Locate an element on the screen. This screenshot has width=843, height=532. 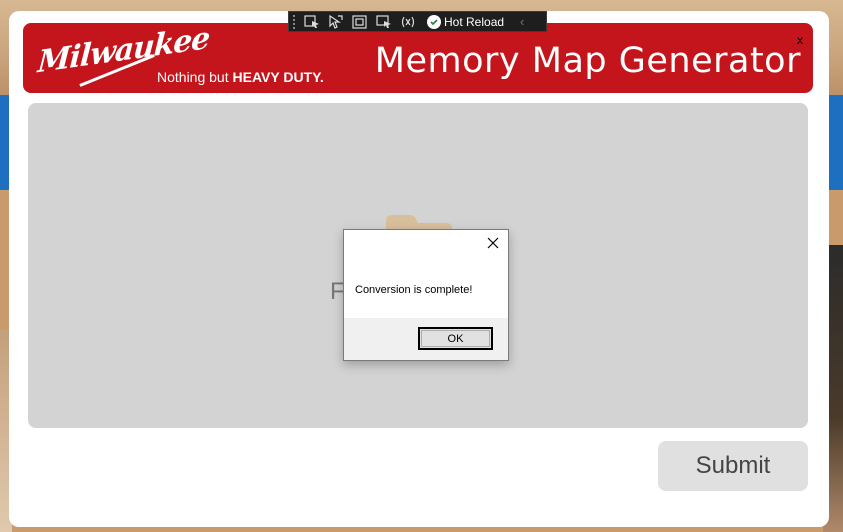
message-box: Conversion is complete! OK is located at coordinates (426, 295).